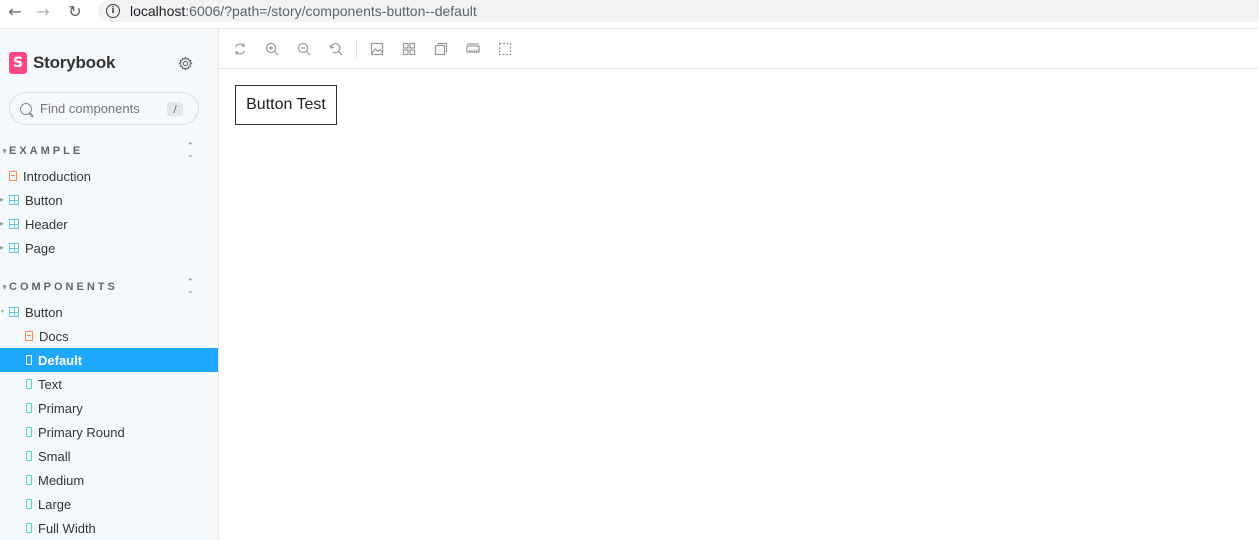 This screenshot has height=540, width=1259. I want to click on storybook-brand: S Storybook, so click(62, 63).